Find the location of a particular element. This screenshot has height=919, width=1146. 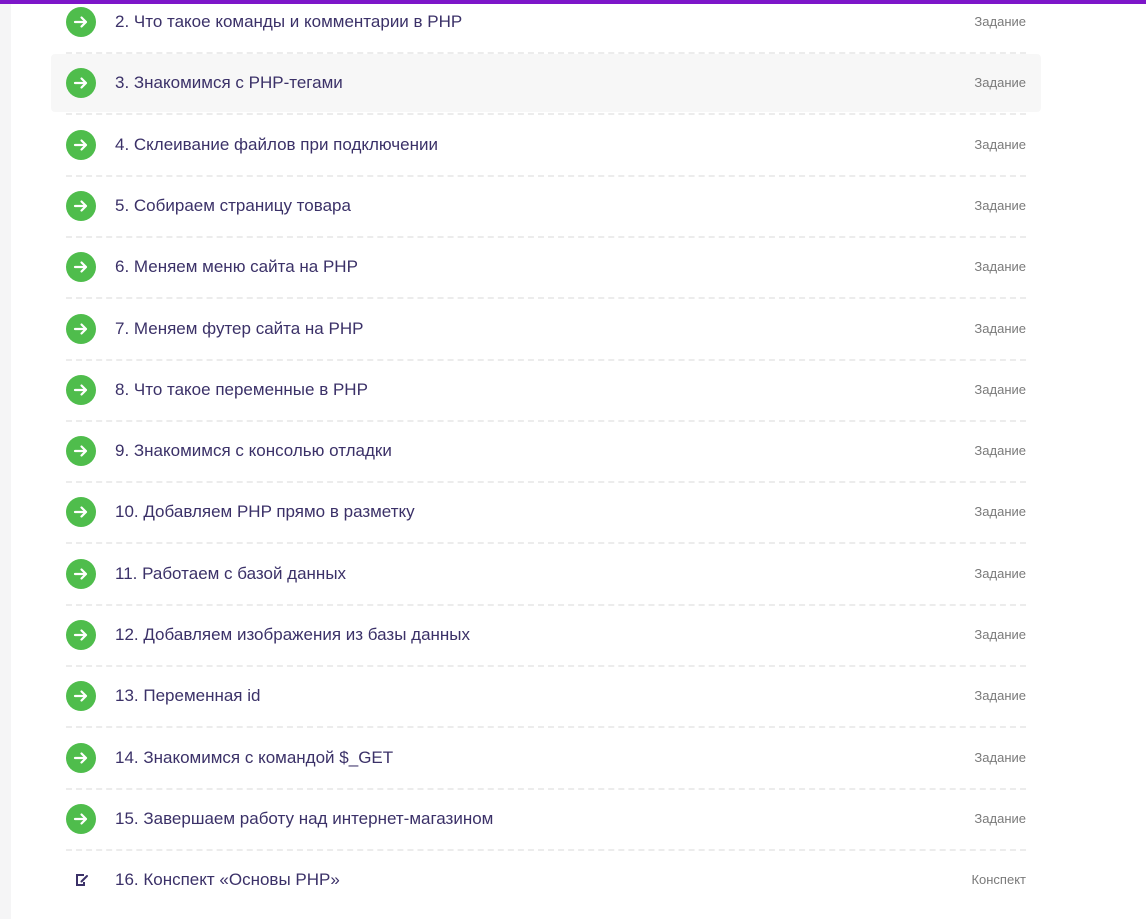

lesson-row: 11. Работаем с базой данных Задание is located at coordinates (546, 574).